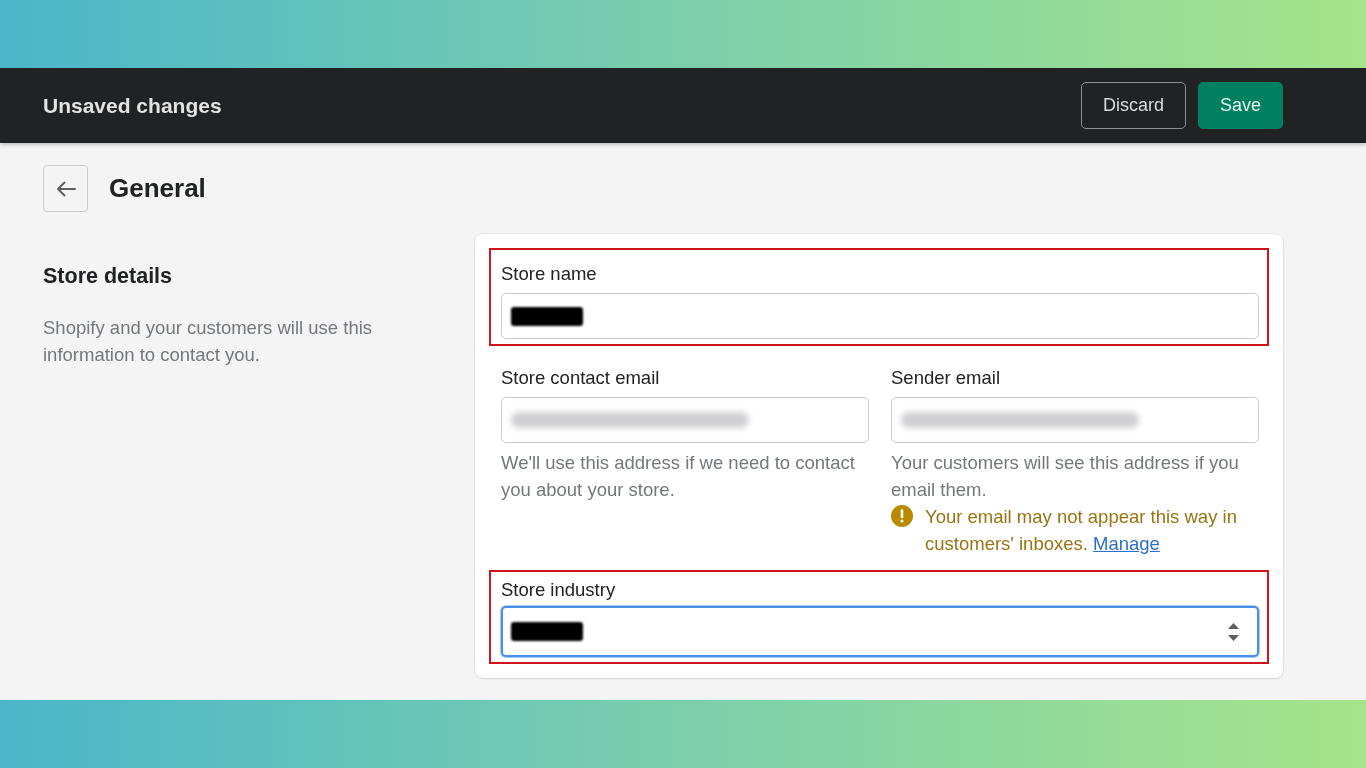 The width and height of the screenshot is (1366, 768). I want to click on up-down-caret-icon, so click(1233, 631).